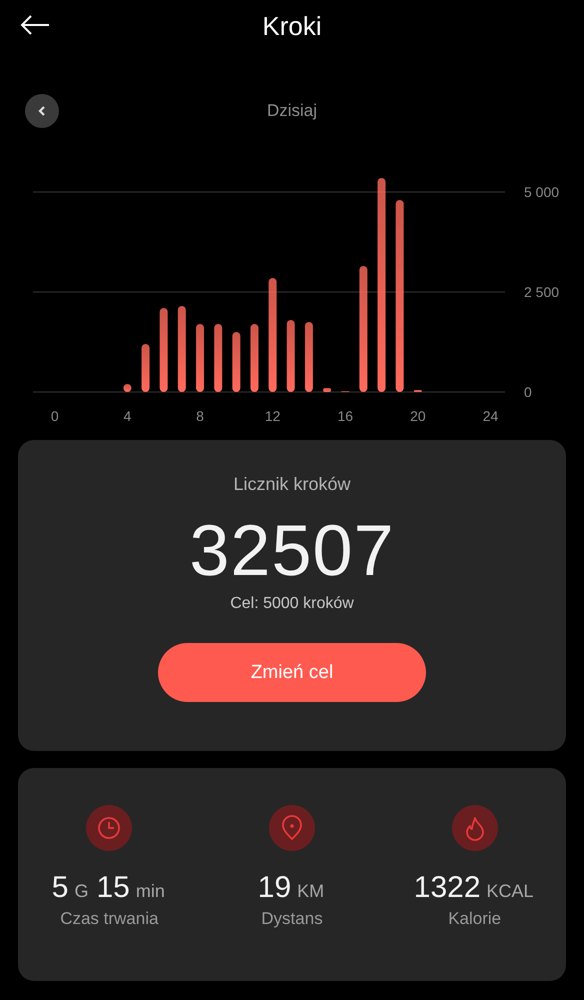 The image size is (584, 1000). I want to click on axis-label: 5 000, so click(542, 192).